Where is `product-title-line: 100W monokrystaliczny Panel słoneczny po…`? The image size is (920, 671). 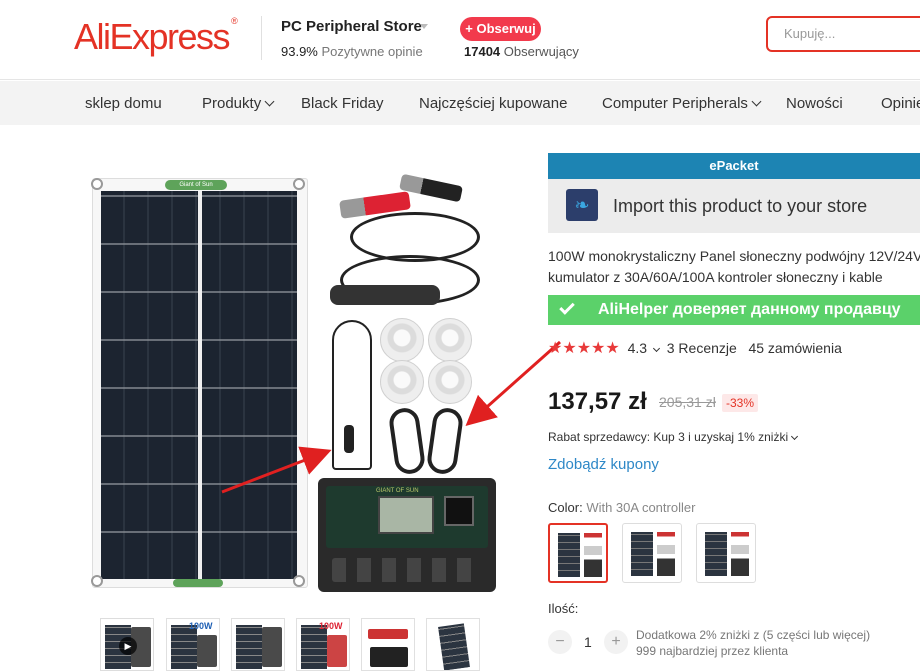 product-title-line: 100W monokrystaliczny Panel słoneczny po… is located at coordinates (734, 256).